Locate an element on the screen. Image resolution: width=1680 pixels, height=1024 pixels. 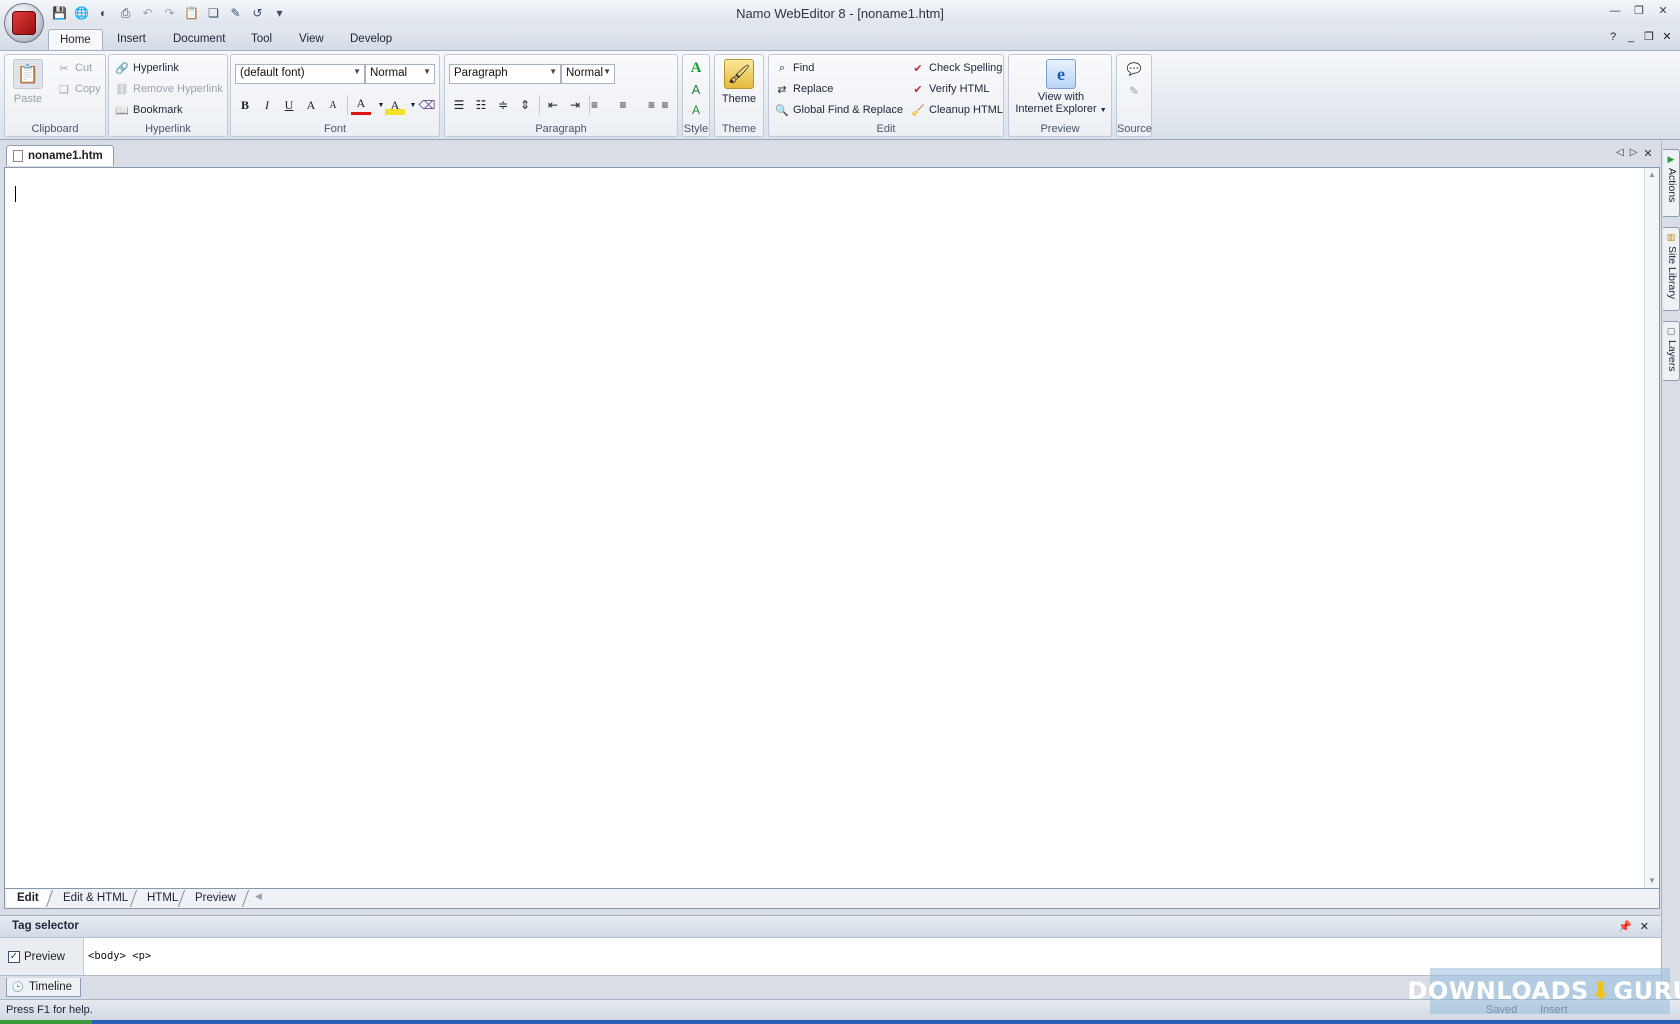
close-window-button: ✕ is located at coordinates (1663, 11).